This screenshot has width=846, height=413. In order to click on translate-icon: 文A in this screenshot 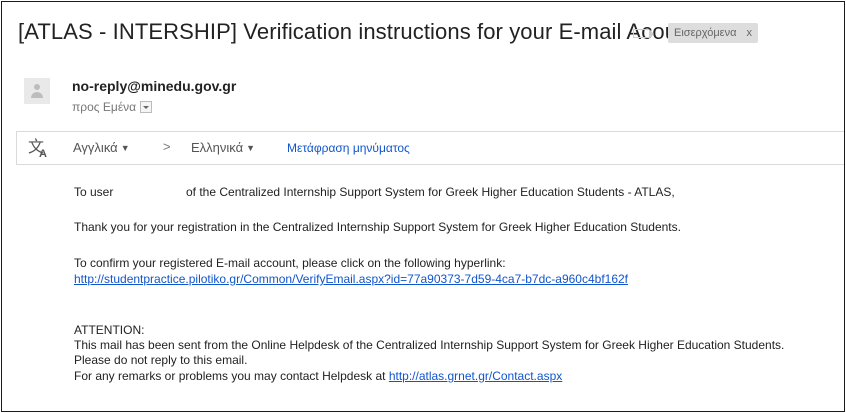, I will do `click(37, 149)`.